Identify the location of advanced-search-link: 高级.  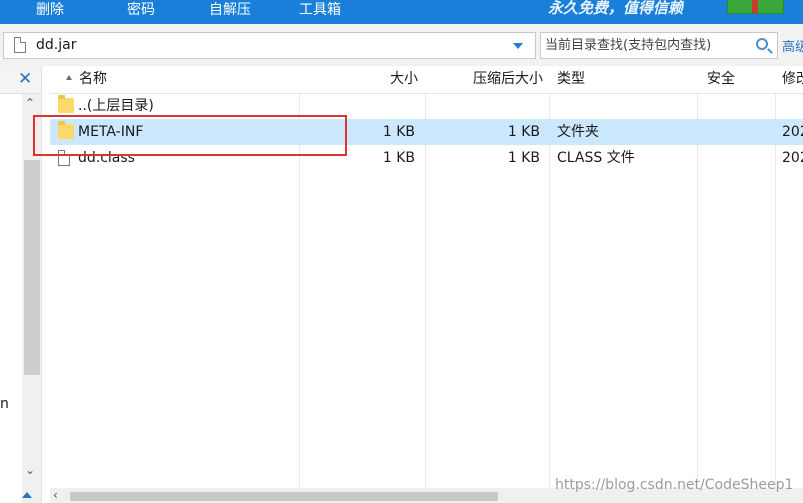
(792, 45).